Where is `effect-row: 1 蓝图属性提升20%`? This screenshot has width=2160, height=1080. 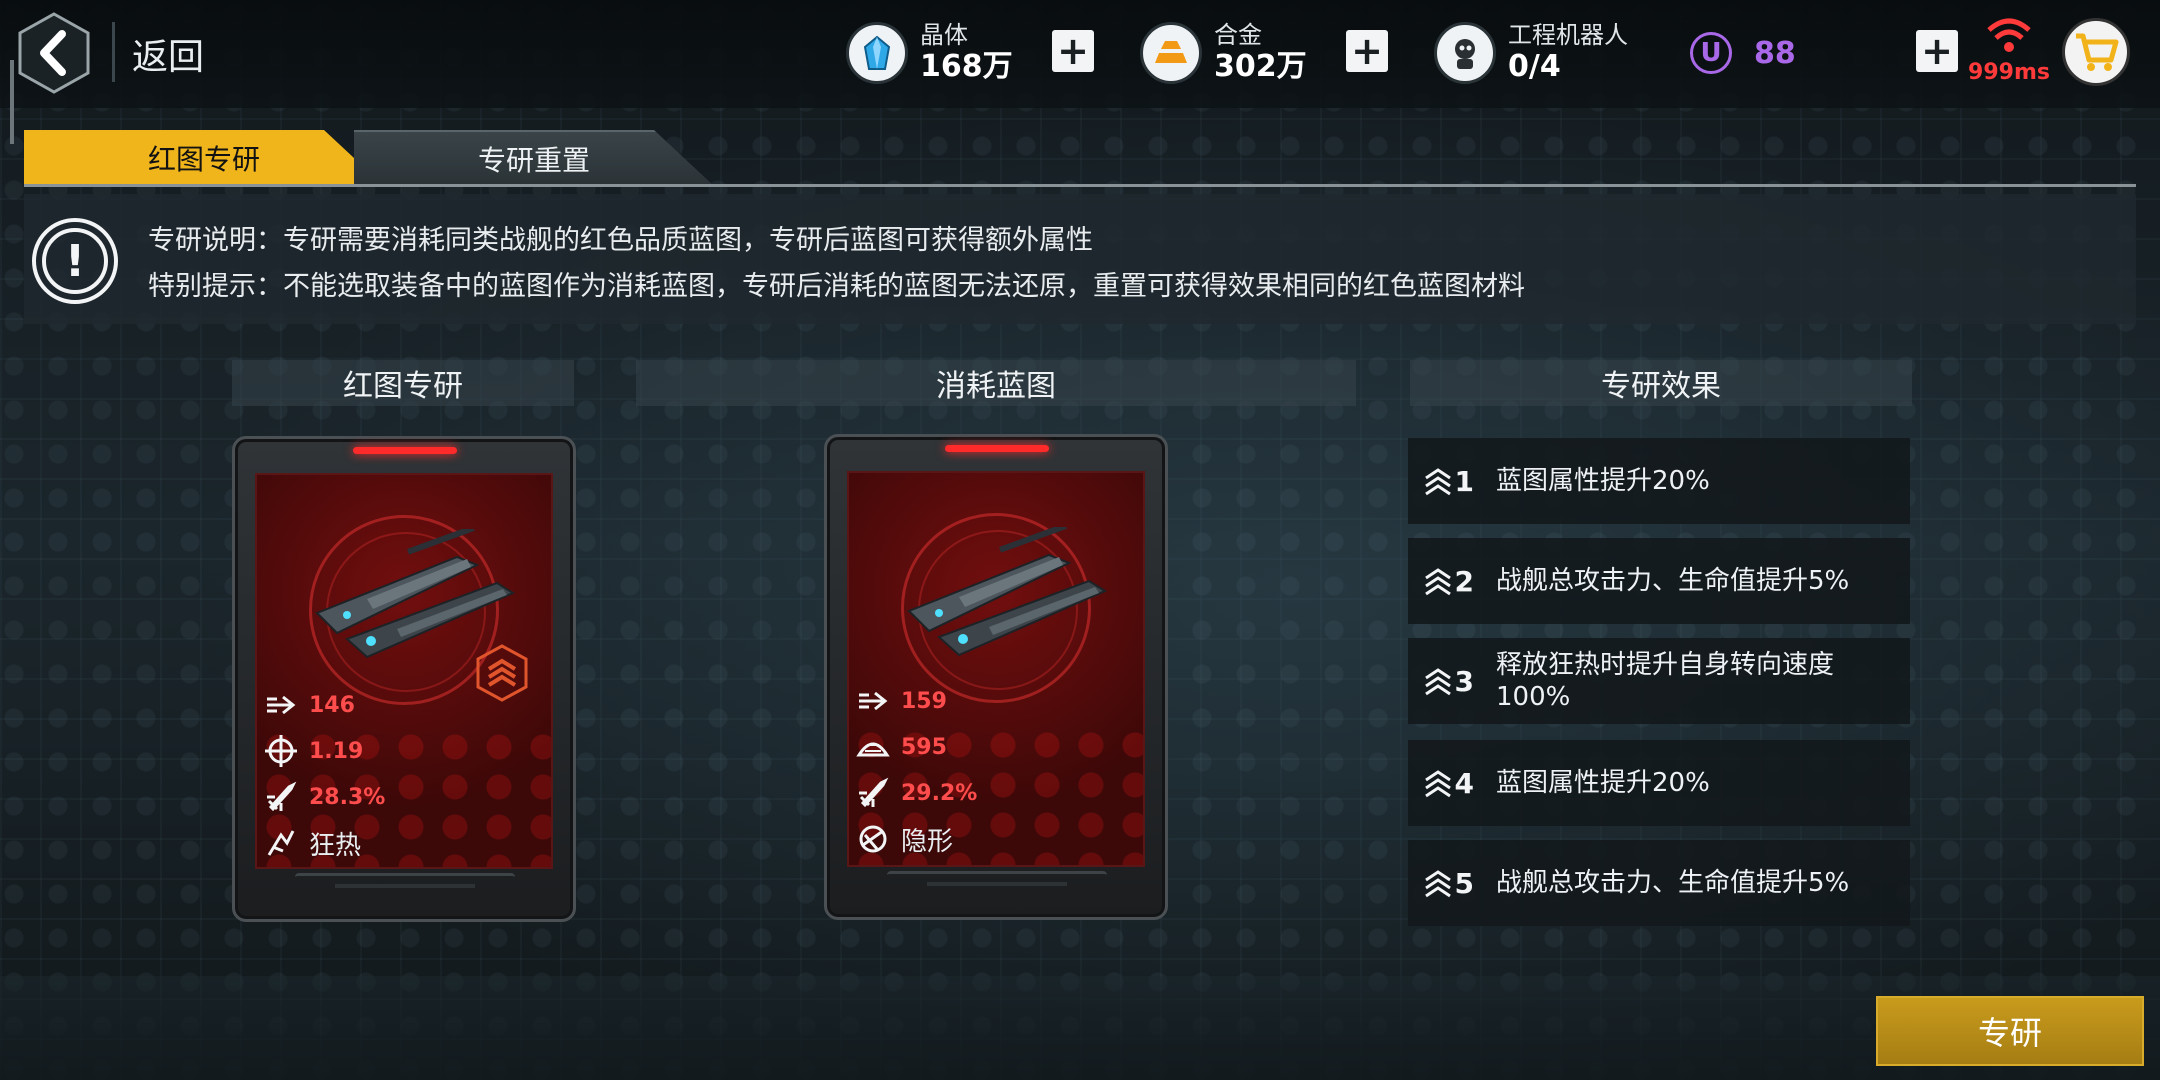 effect-row: 1 蓝图属性提升20% is located at coordinates (1659, 481).